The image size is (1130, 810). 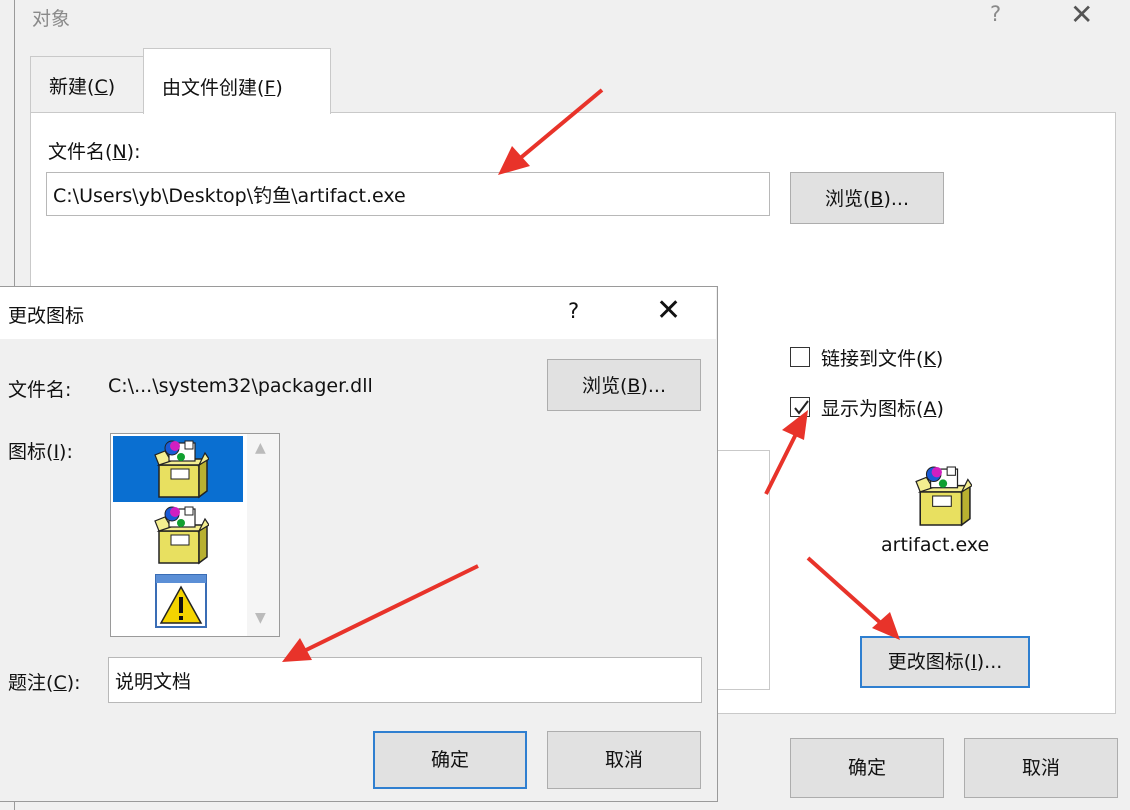 What do you see at coordinates (60, 683) in the screenshot?
I see `caption-accelerator: C` at bounding box center [60, 683].